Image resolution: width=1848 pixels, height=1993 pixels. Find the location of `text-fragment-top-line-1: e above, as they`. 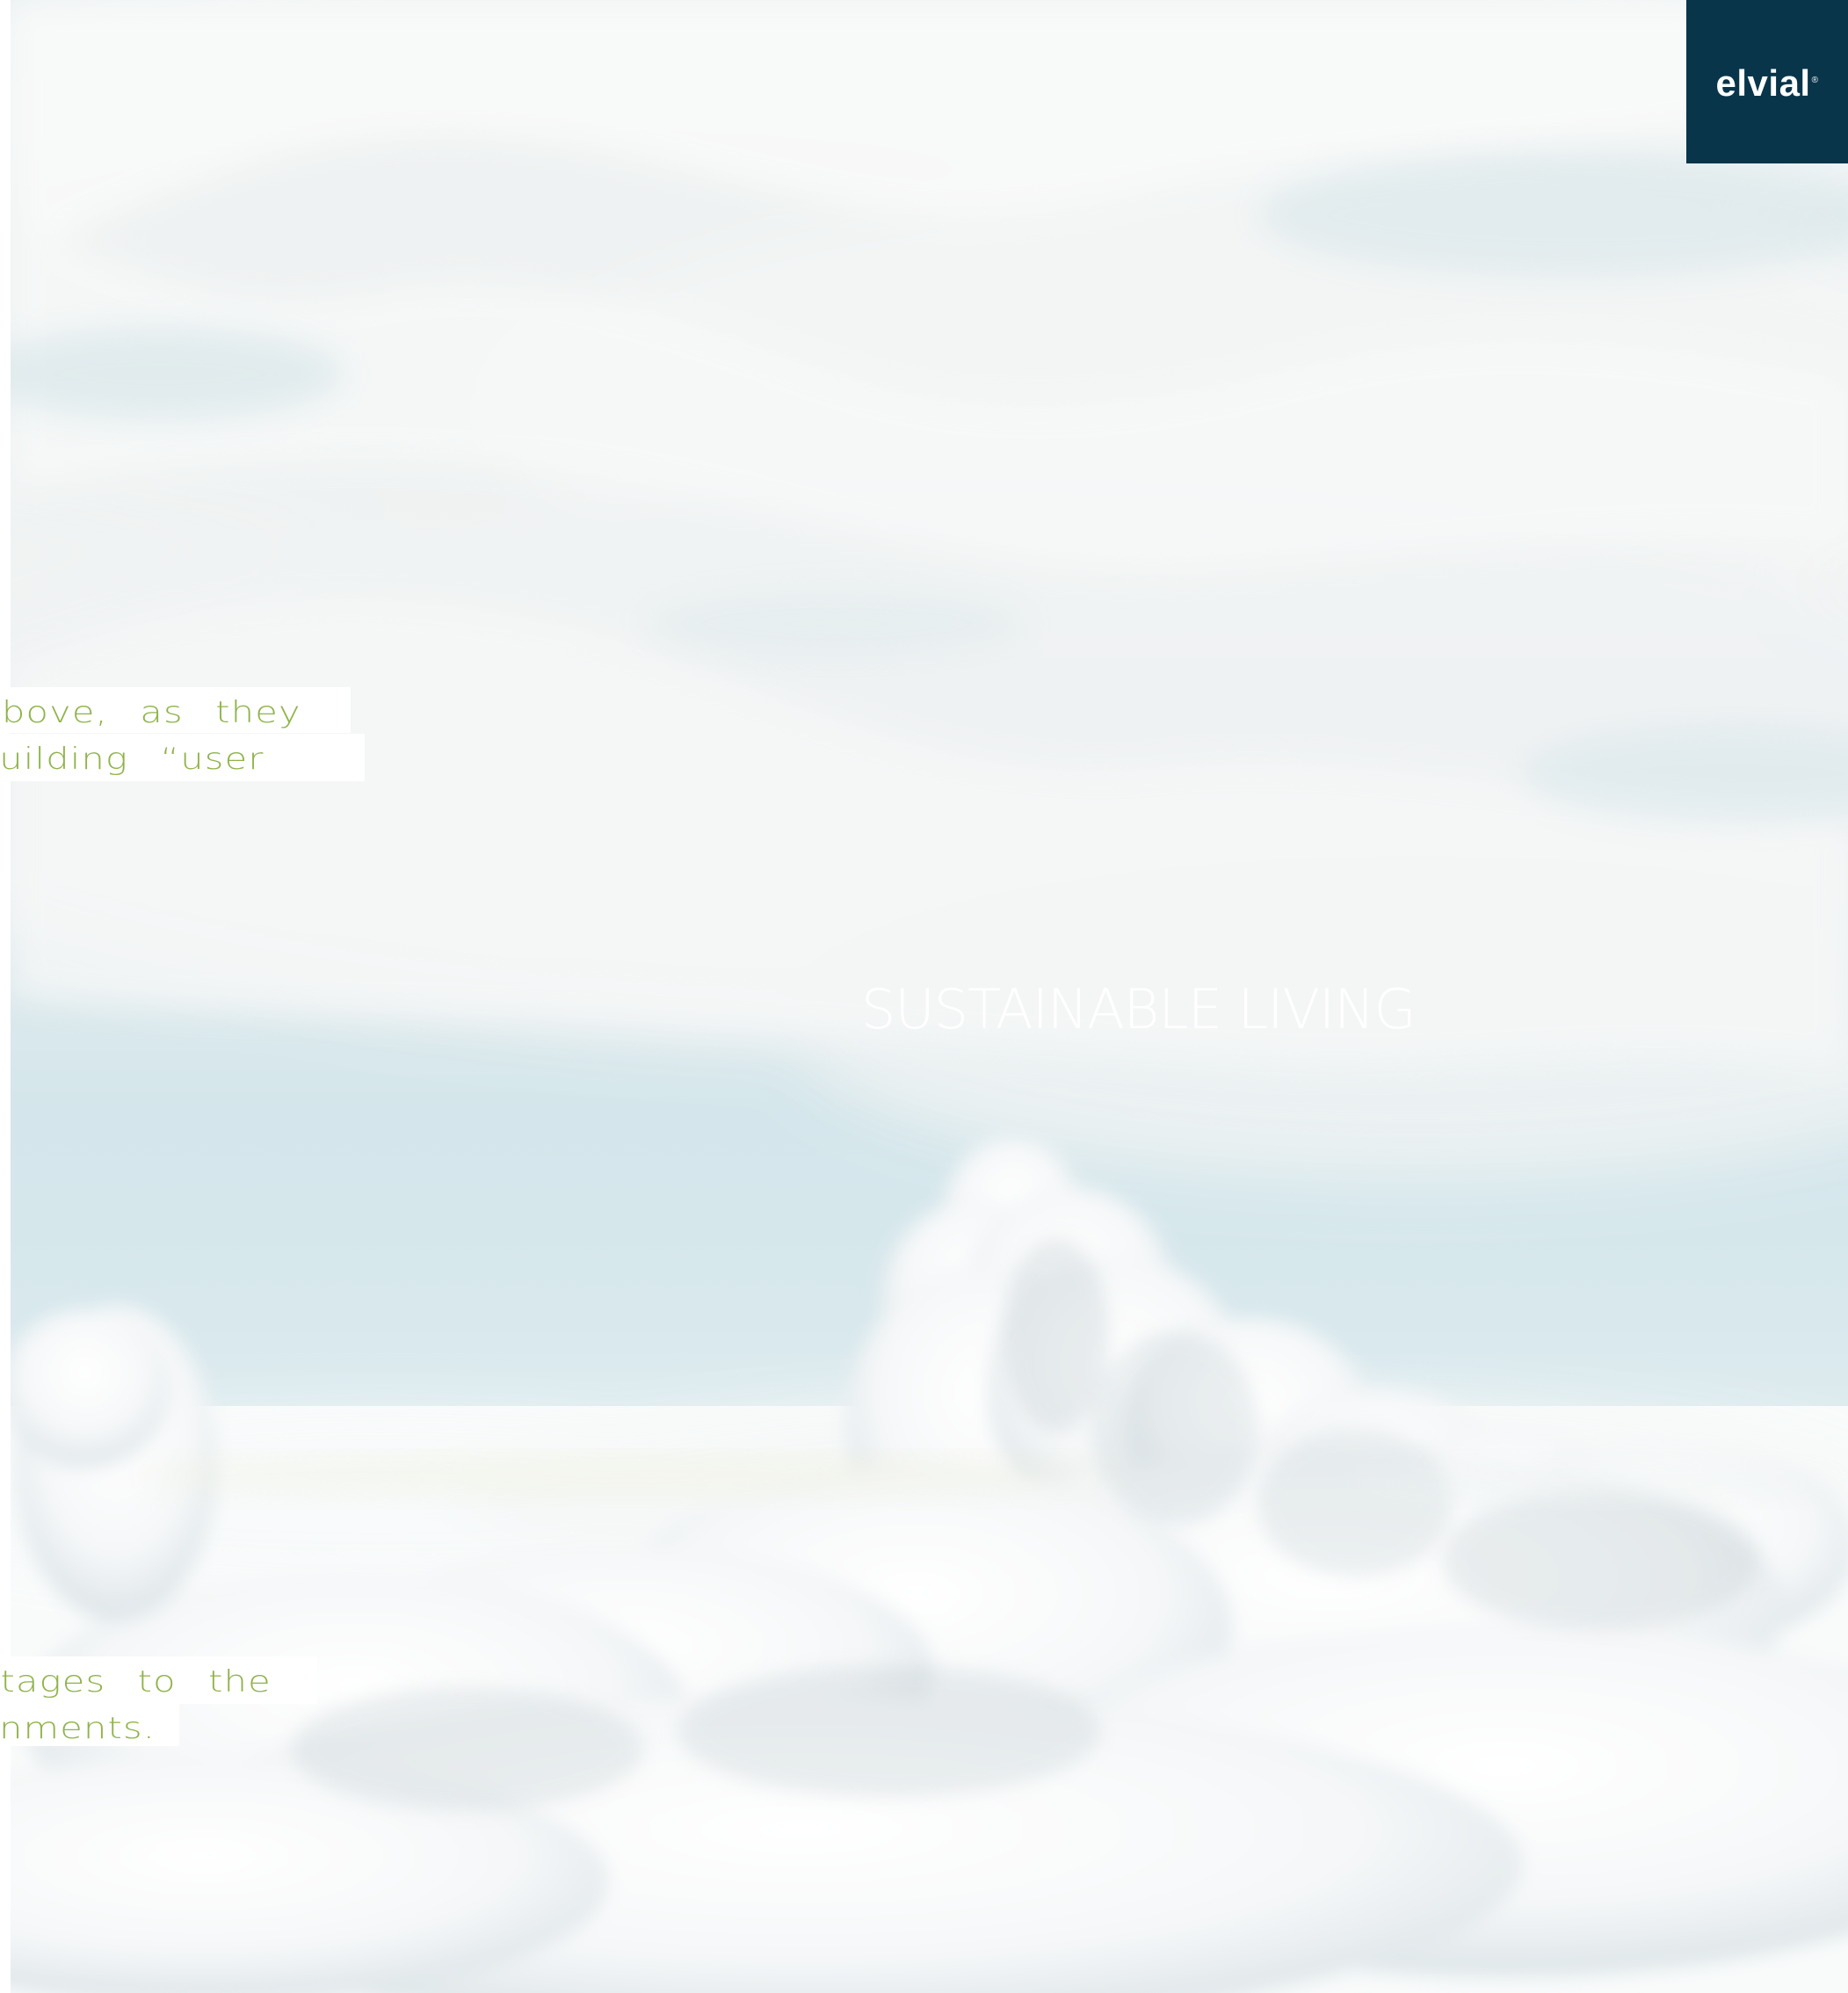

text-fragment-top-line-1: e above, as they is located at coordinates (175, 710).